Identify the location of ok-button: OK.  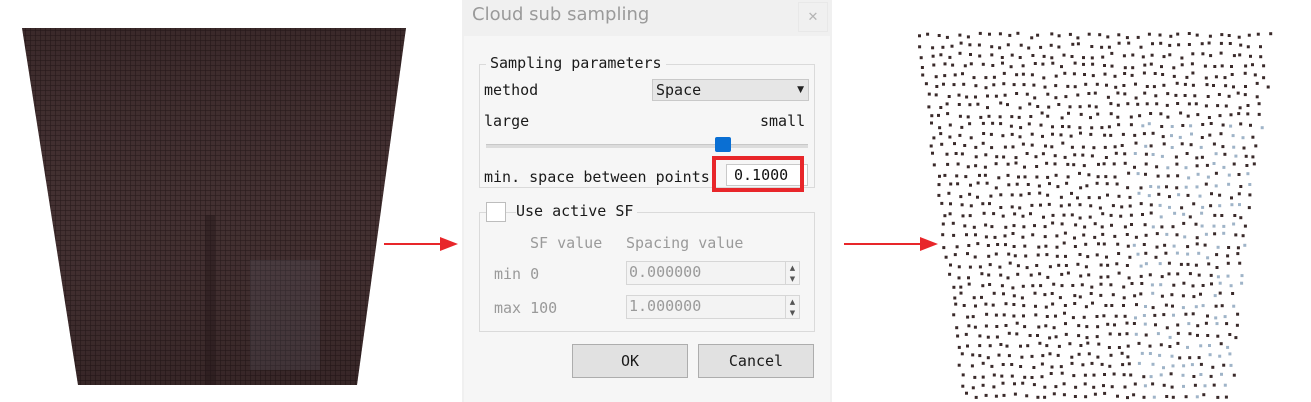
(630, 361).